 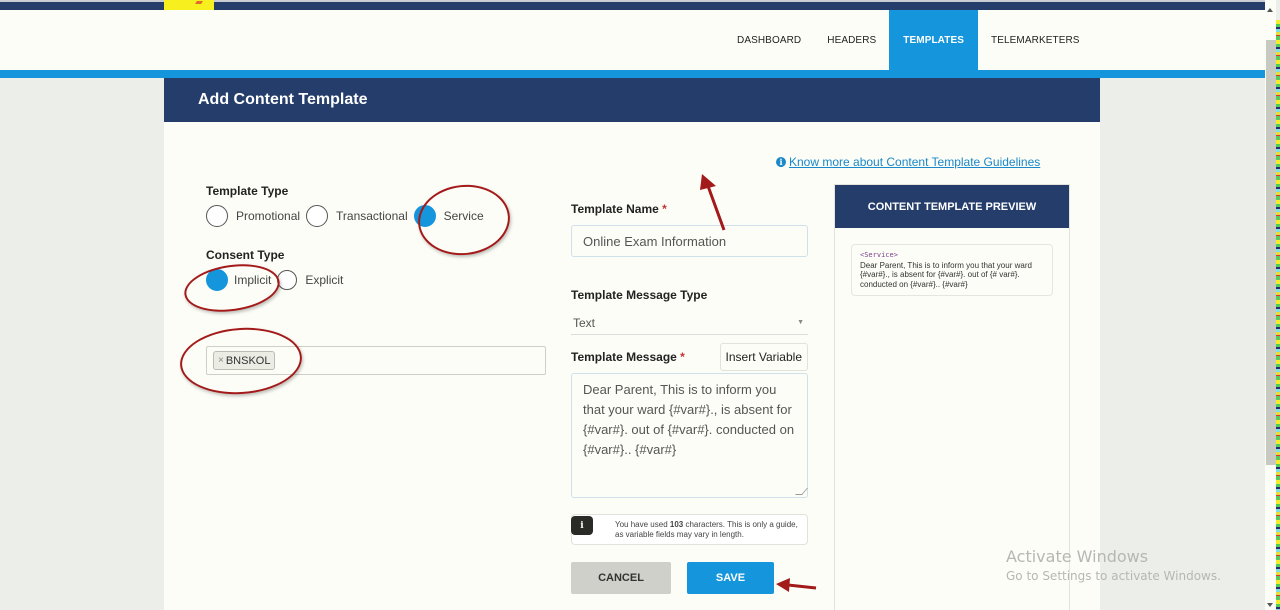 What do you see at coordinates (952, 206) in the screenshot?
I see `preview-title: CONTENT TEMPLATE PREVIEW` at bounding box center [952, 206].